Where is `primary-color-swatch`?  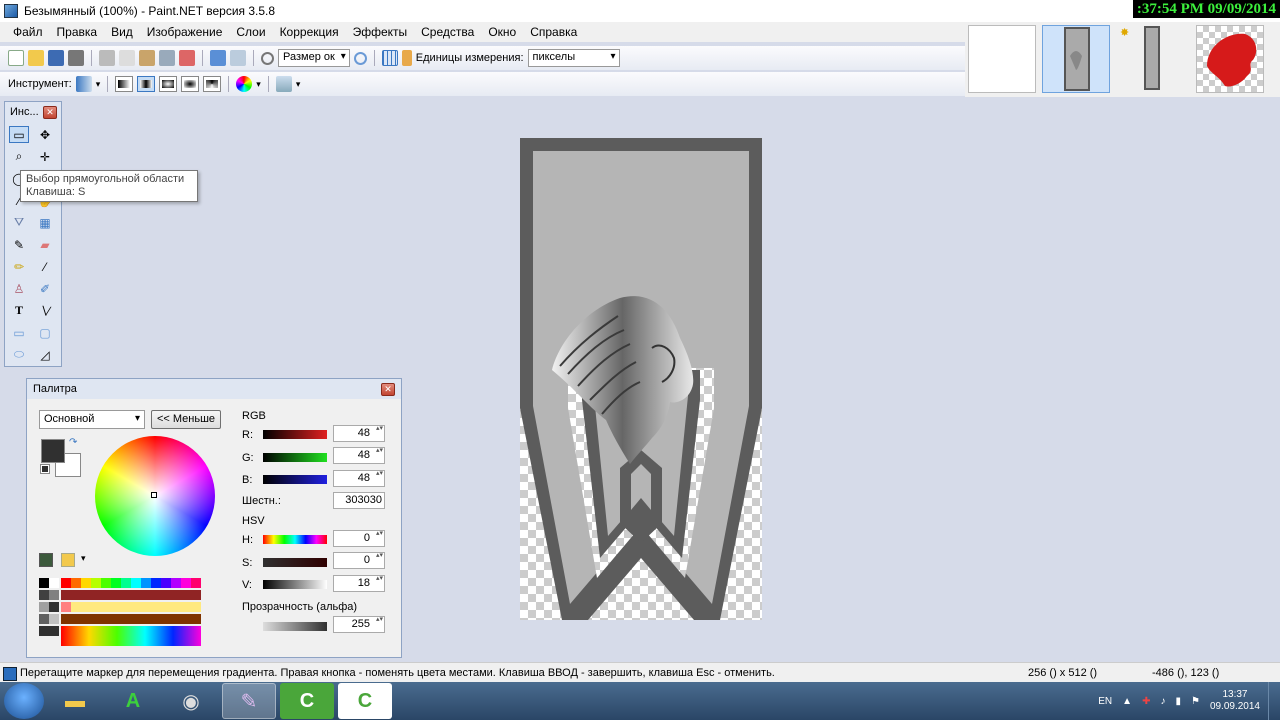
primary-color-swatch is located at coordinates (53, 451).